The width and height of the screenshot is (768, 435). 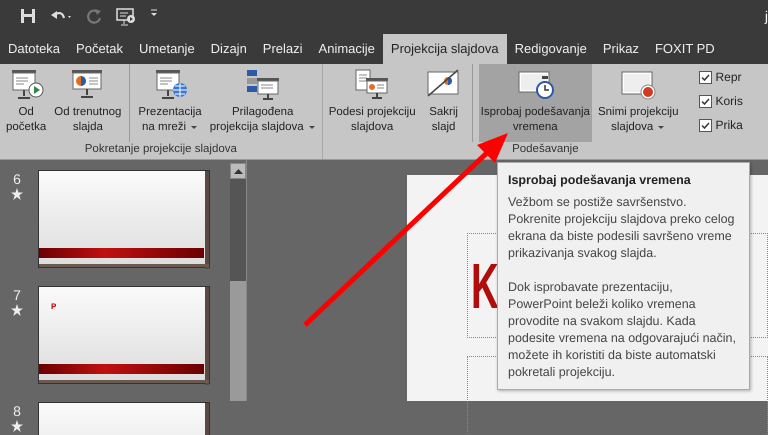 What do you see at coordinates (124, 335) in the screenshot?
I see `slide-thumbnail: P` at bounding box center [124, 335].